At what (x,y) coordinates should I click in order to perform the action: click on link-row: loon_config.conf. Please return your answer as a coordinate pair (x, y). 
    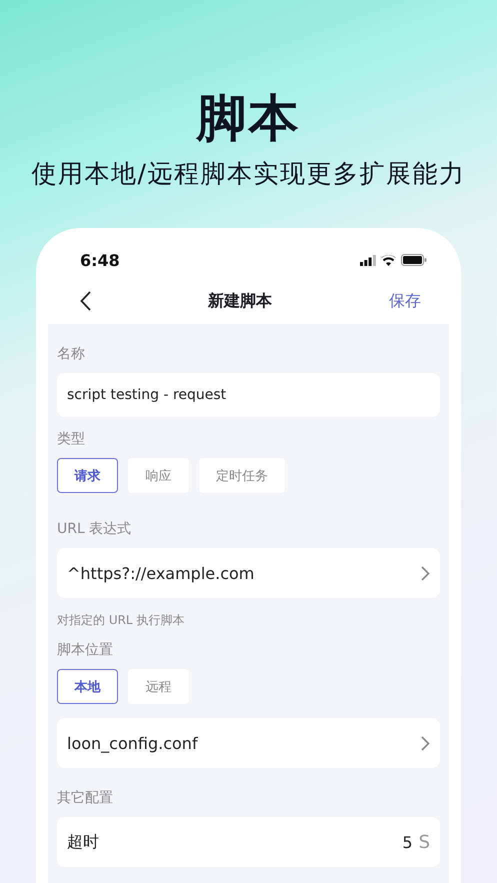
    Looking at the image, I should click on (248, 743).